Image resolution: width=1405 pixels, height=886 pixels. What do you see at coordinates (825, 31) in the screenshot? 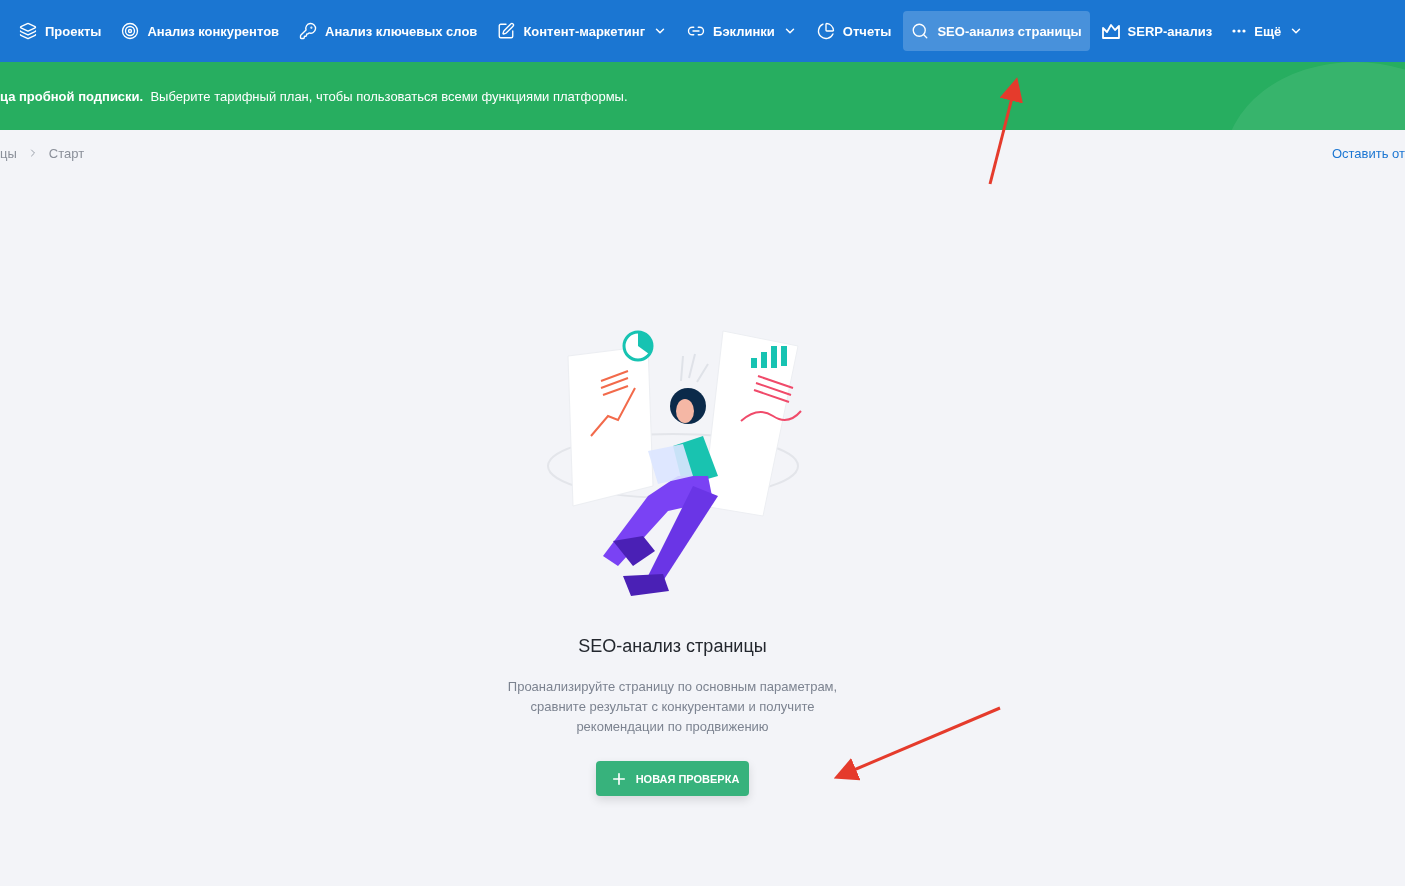
I see `pie-chart-icon` at bounding box center [825, 31].